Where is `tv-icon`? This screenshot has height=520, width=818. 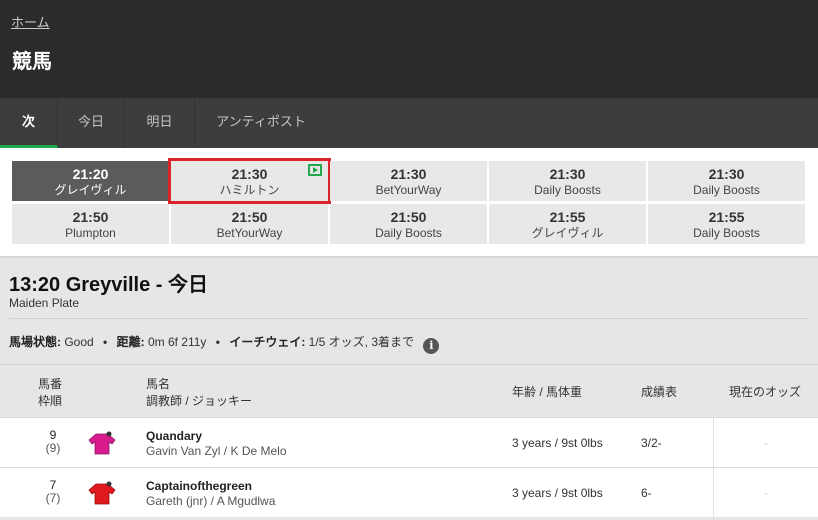
tv-icon is located at coordinates (315, 170).